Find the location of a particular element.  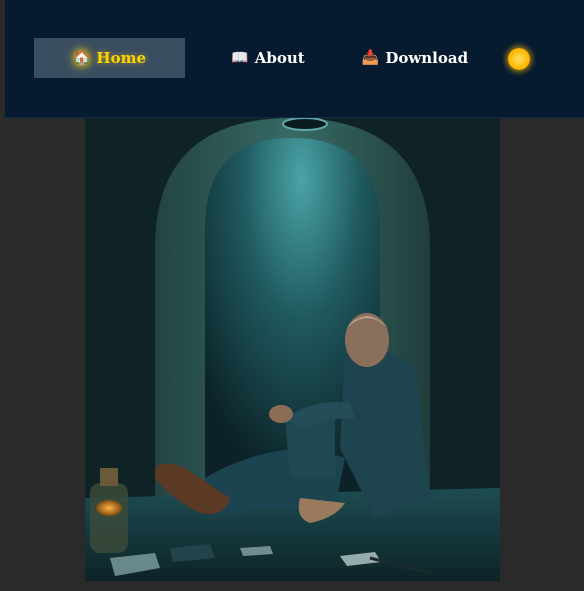

nav-item-about: 📖 About is located at coordinates (268, 58).